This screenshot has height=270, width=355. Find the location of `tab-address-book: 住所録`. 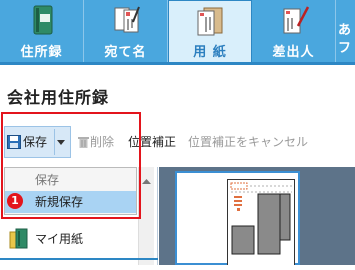

tab-address-book: 住所録 is located at coordinates (42, 31).